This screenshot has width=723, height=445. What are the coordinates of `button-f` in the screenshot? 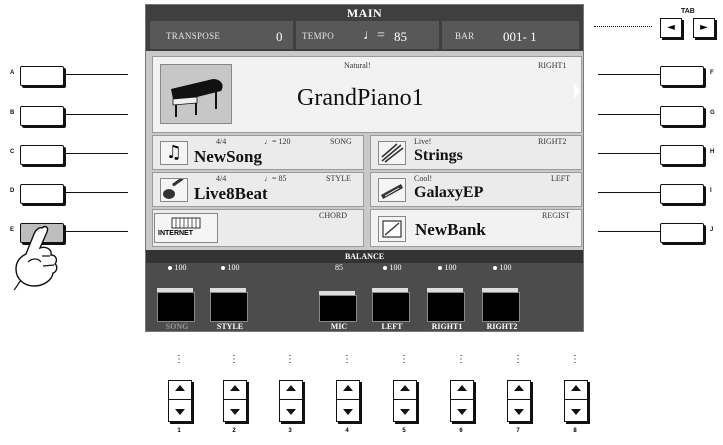 It's located at (682, 76).